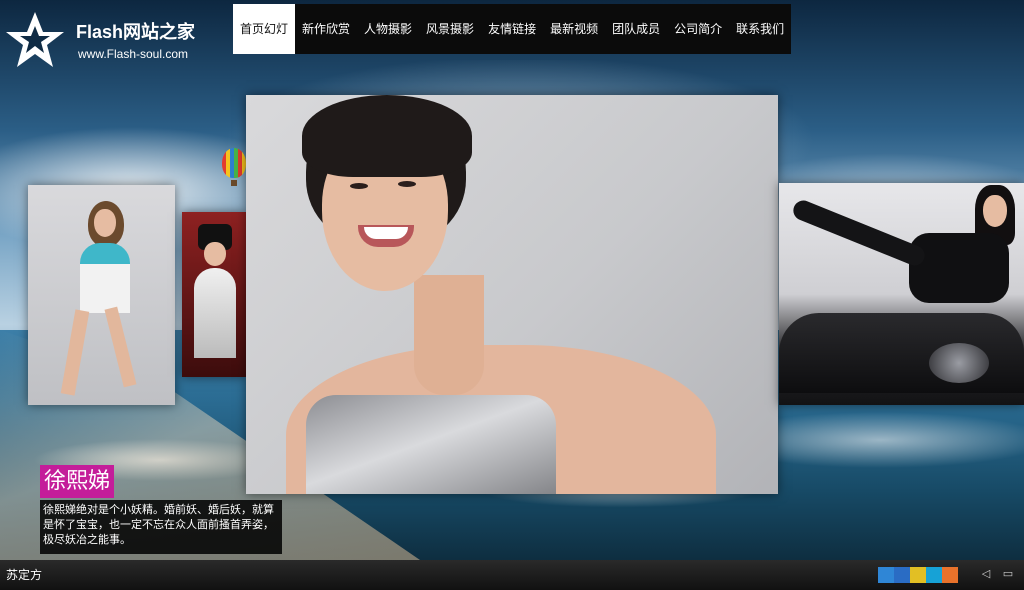 The width and height of the screenshot is (1024, 590). Describe the element at coordinates (133, 54) in the screenshot. I see `site-url: www.Flash-soul.com` at that location.